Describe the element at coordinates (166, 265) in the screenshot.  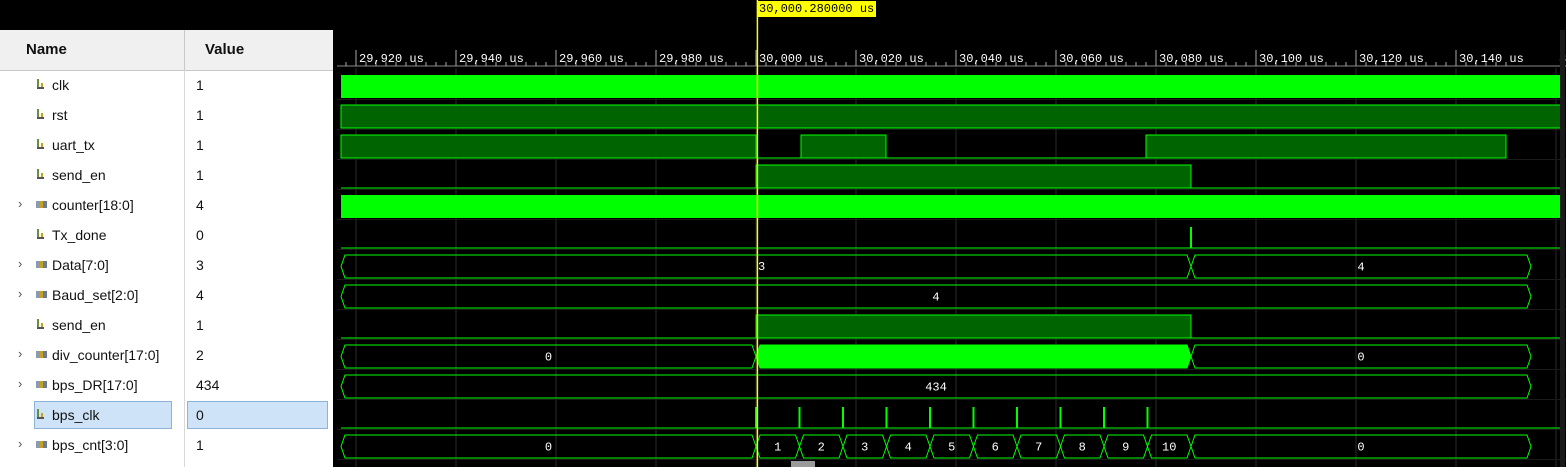
I see `signal-row: › Data[7:0] 3` at that location.